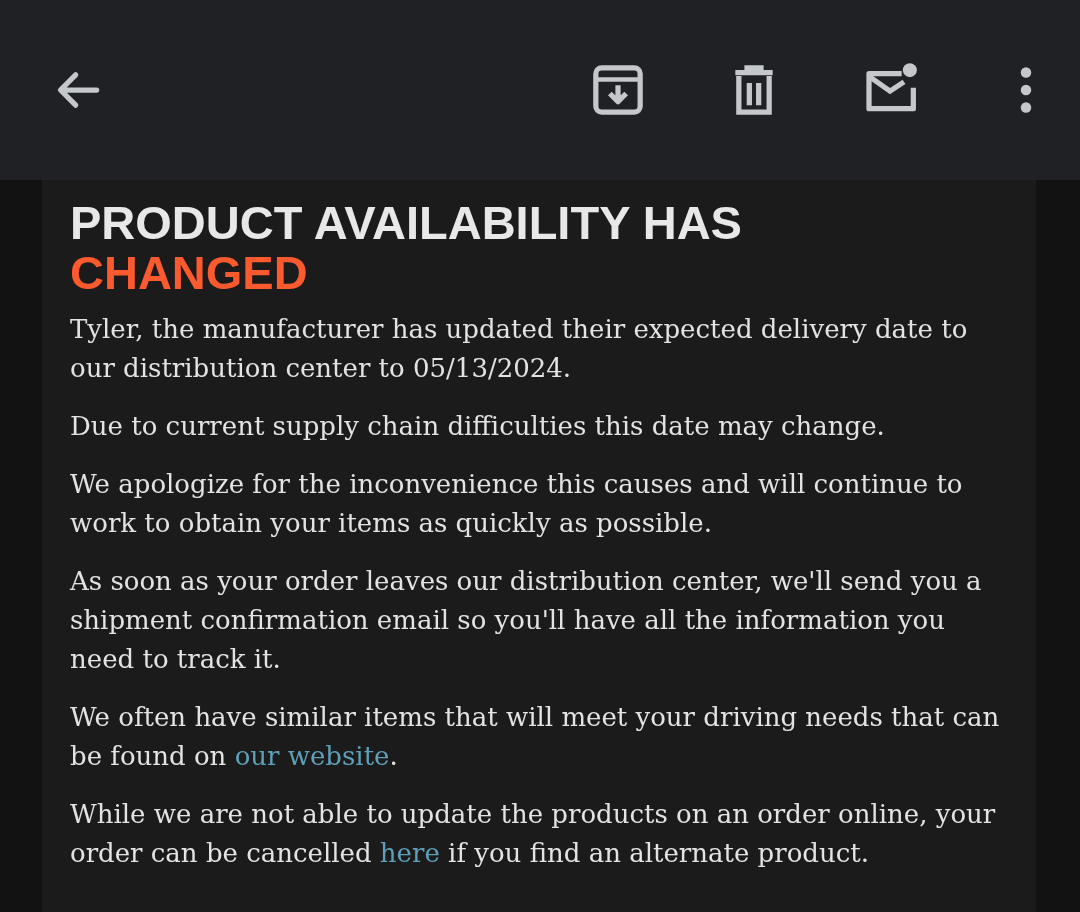 This screenshot has height=912, width=1080. What do you see at coordinates (406, 223) in the screenshot?
I see `heading-text: PRODUCT AVAILABILITY HAS` at bounding box center [406, 223].